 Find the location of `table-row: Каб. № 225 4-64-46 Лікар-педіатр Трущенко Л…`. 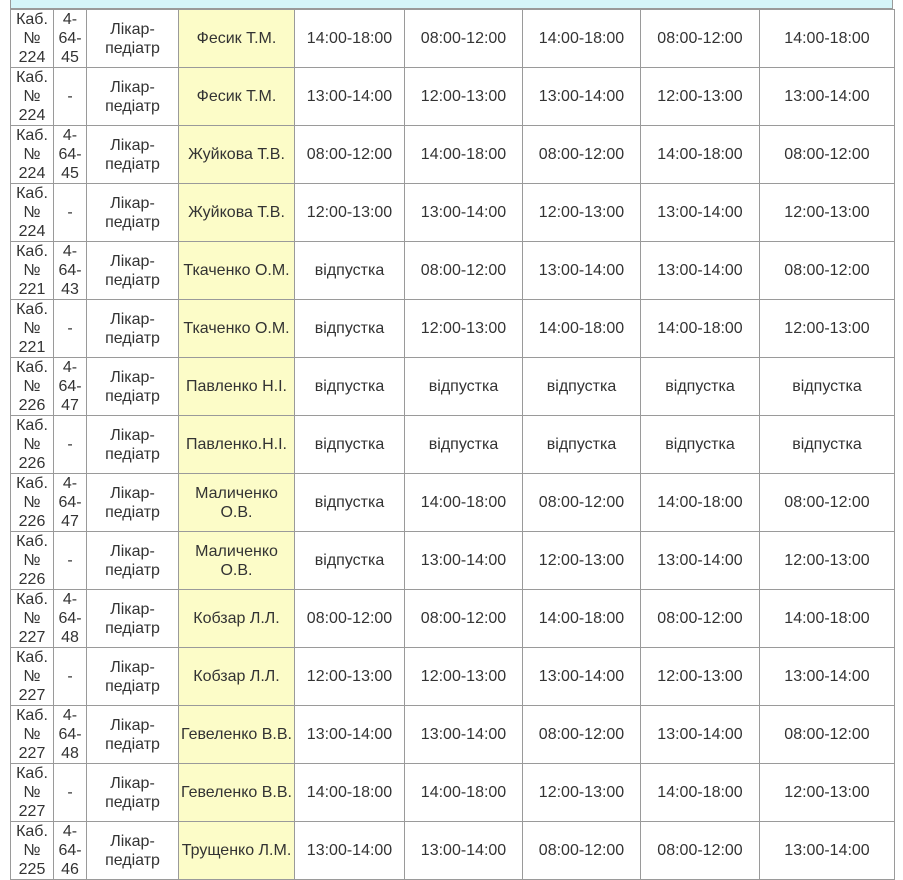

table-row: Каб. № 225 4-64-46 Лікар-педіатр Трущенко Л… is located at coordinates (452, 850).